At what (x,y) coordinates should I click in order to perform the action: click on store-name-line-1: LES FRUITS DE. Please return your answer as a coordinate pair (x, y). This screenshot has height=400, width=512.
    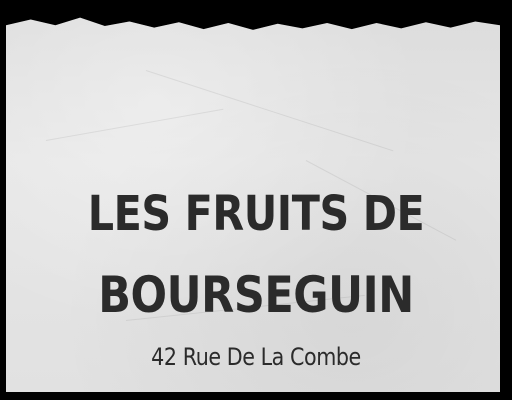
    Looking at the image, I should click on (256, 214).